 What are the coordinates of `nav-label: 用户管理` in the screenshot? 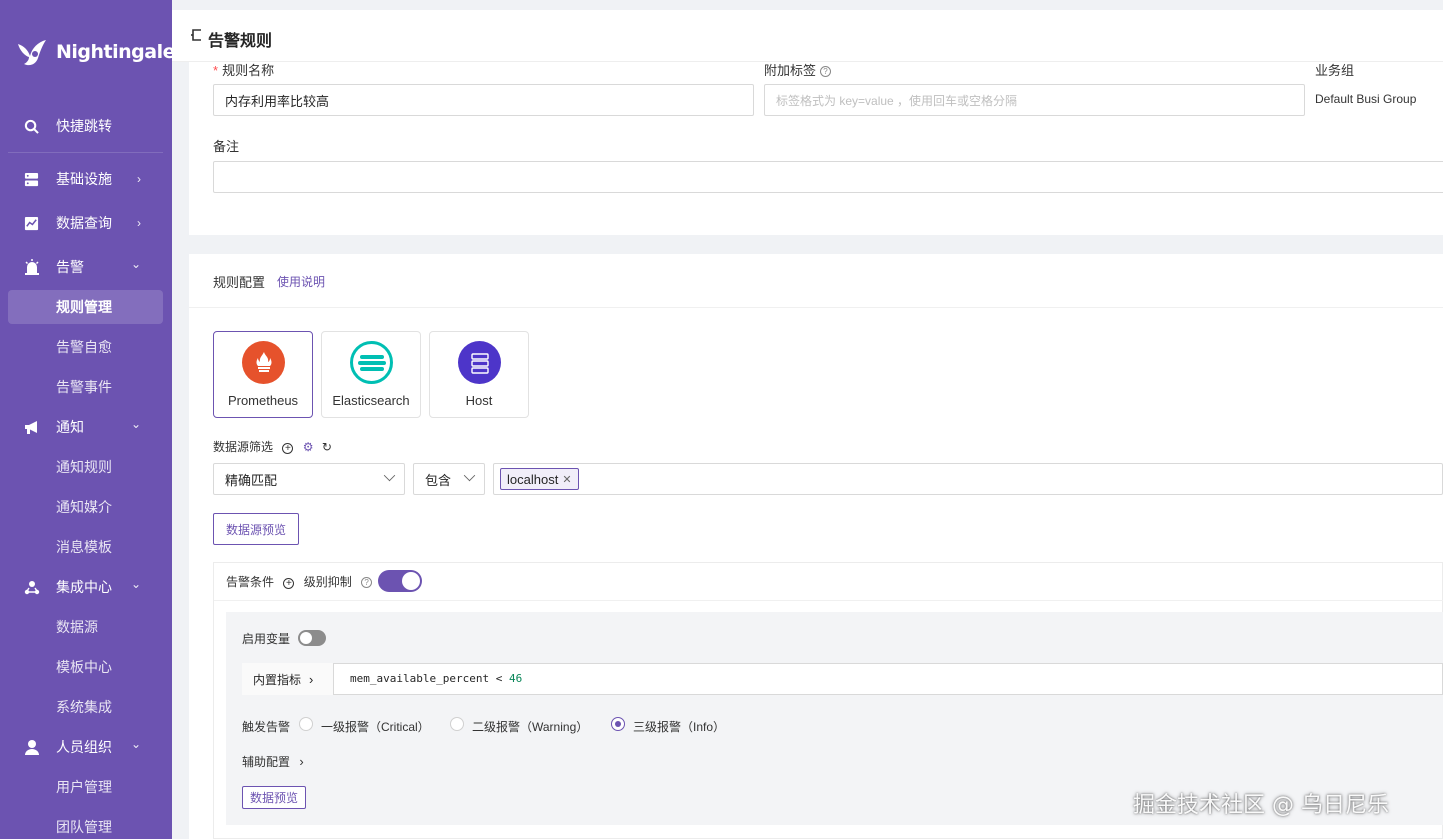 It's located at (84, 787).